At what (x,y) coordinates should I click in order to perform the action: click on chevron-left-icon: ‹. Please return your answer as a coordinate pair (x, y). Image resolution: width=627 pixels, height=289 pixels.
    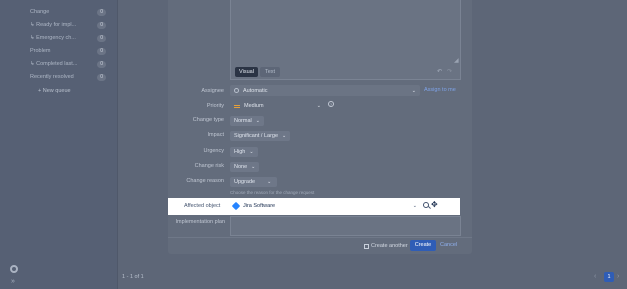
    Looking at the image, I should click on (595, 276).